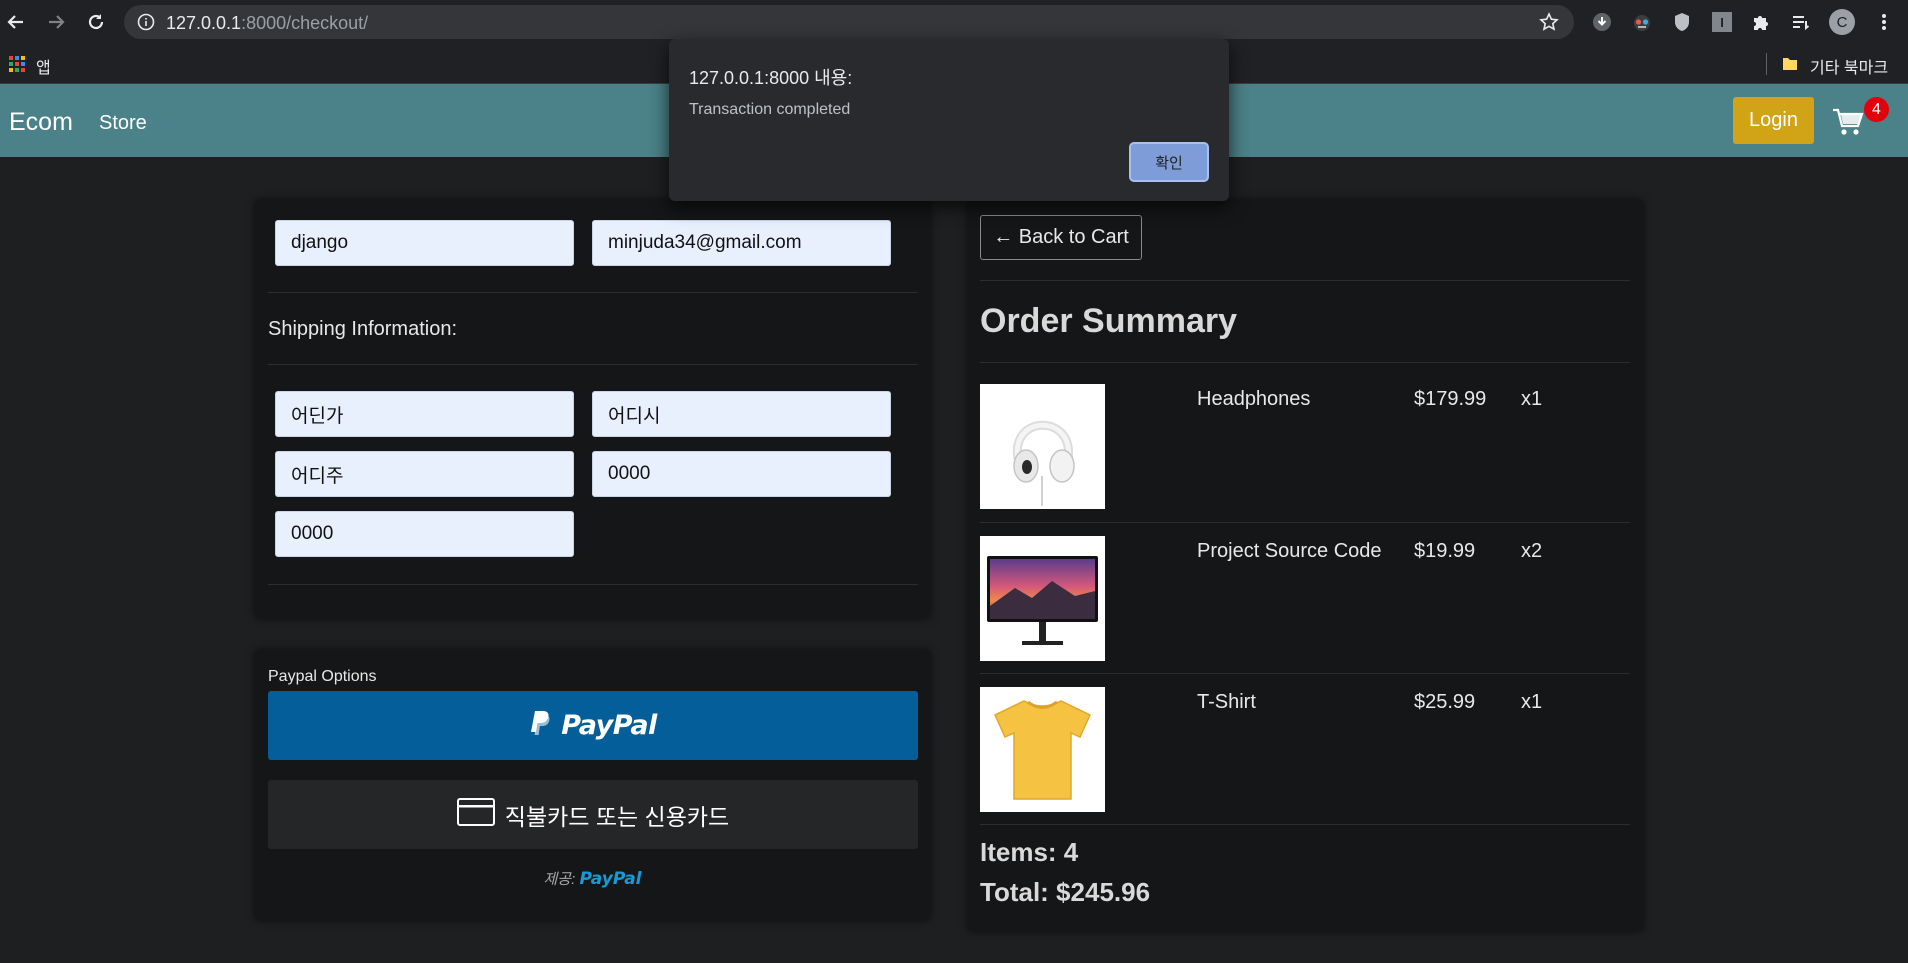  I want to click on dialog-ok-button: 확인, so click(1169, 162).